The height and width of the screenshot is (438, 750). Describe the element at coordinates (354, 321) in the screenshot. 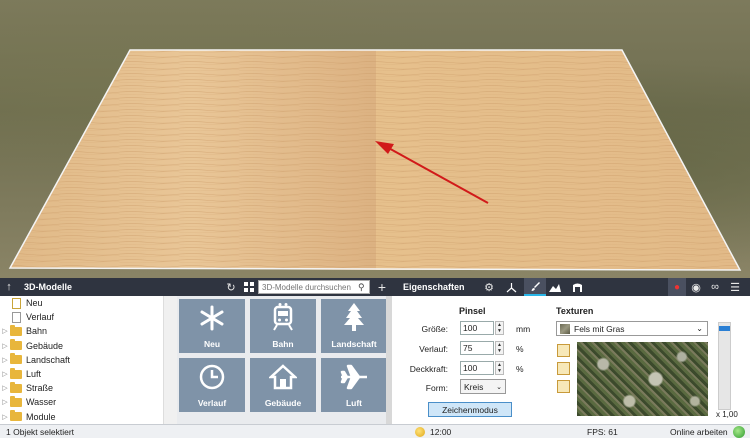

I see `tree-icon` at that location.